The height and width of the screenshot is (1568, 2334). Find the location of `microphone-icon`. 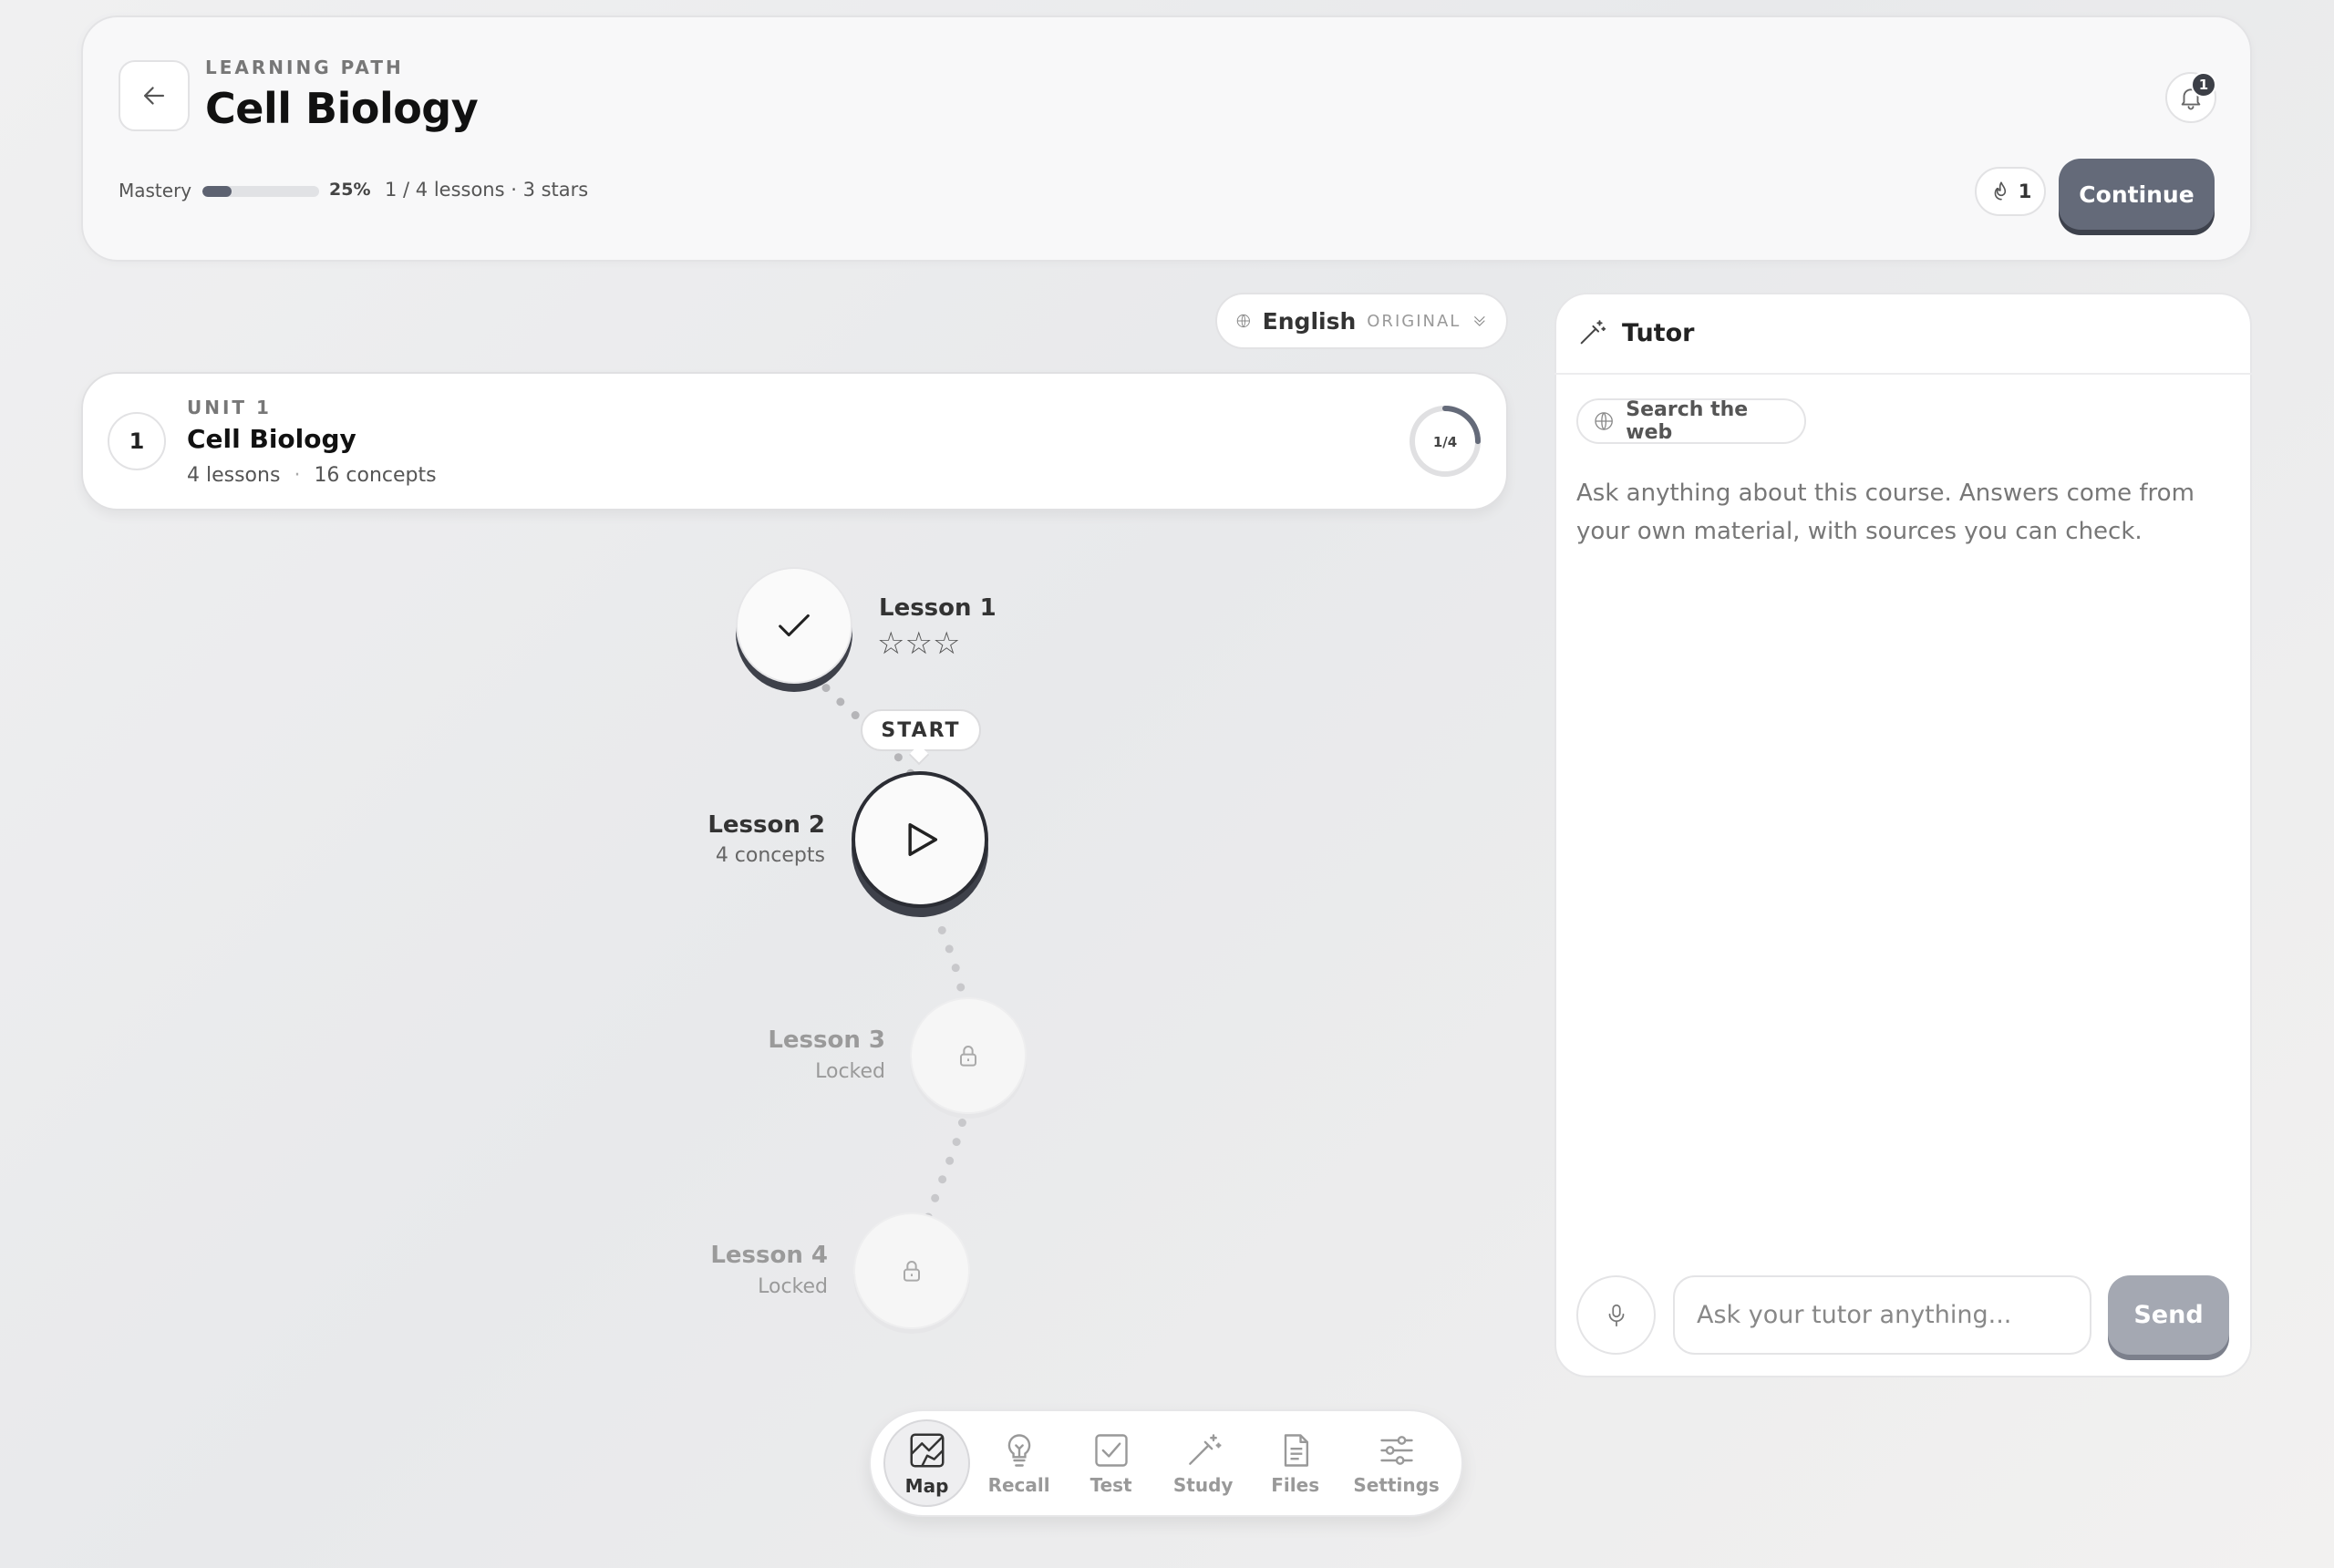

microphone-icon is located at coordinates (1616, 1315).